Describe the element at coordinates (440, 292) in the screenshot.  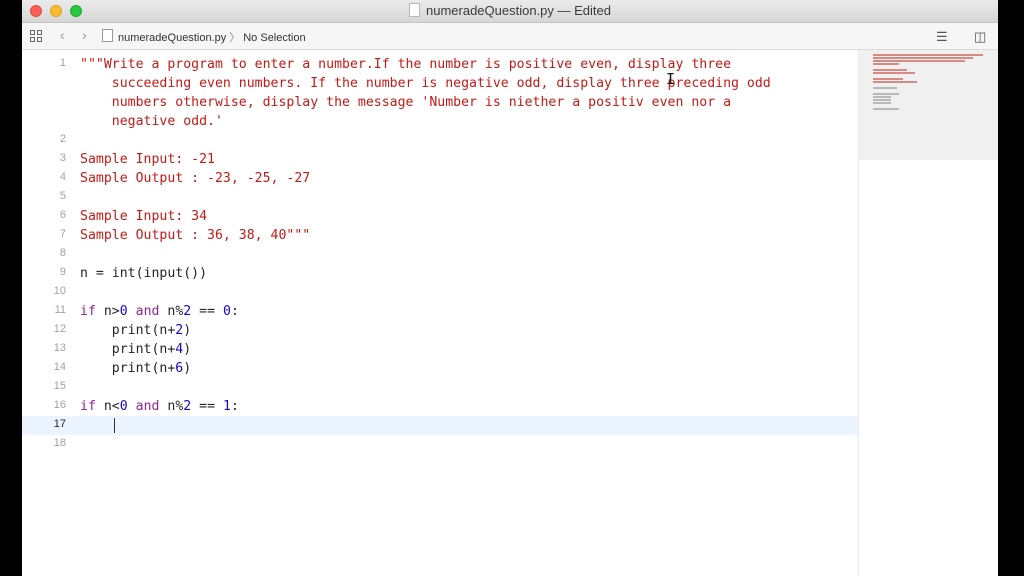
I see `code-line: 10` at that location.